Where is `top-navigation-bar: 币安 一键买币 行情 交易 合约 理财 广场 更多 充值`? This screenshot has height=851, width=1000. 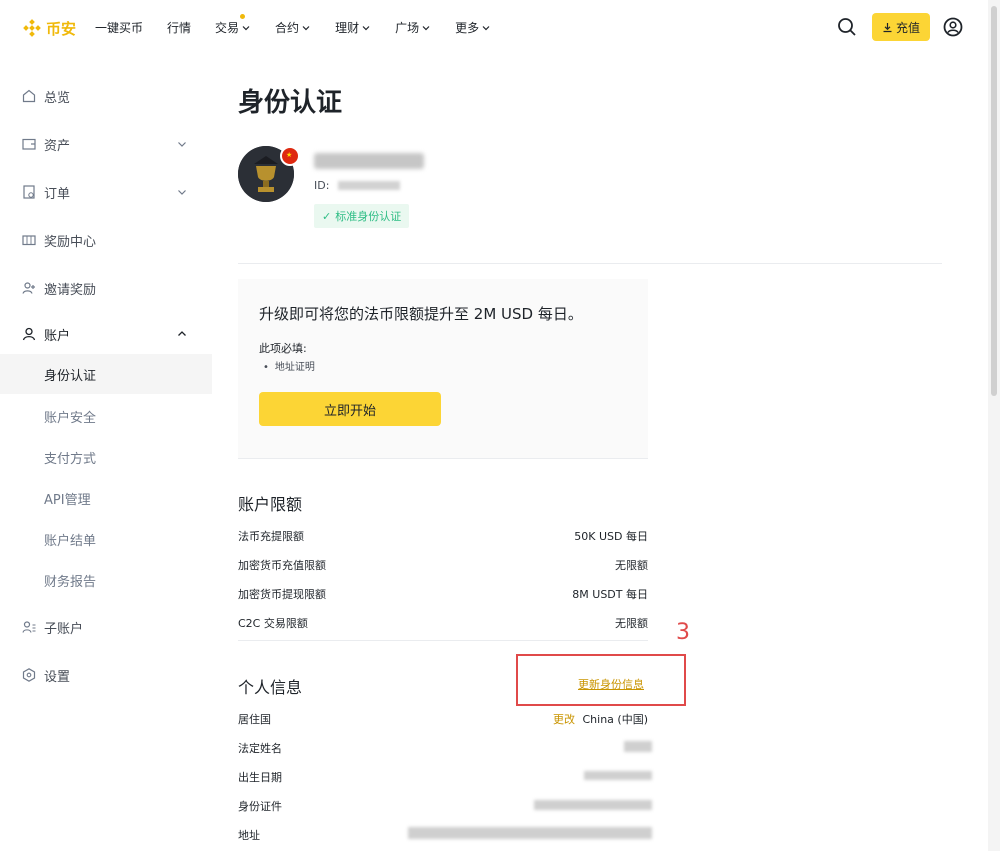
top-navigation-bar: 币安 一键买币 行情 交易 合约 理财 广场 更多 充值 is located at coordinates (500, 28).